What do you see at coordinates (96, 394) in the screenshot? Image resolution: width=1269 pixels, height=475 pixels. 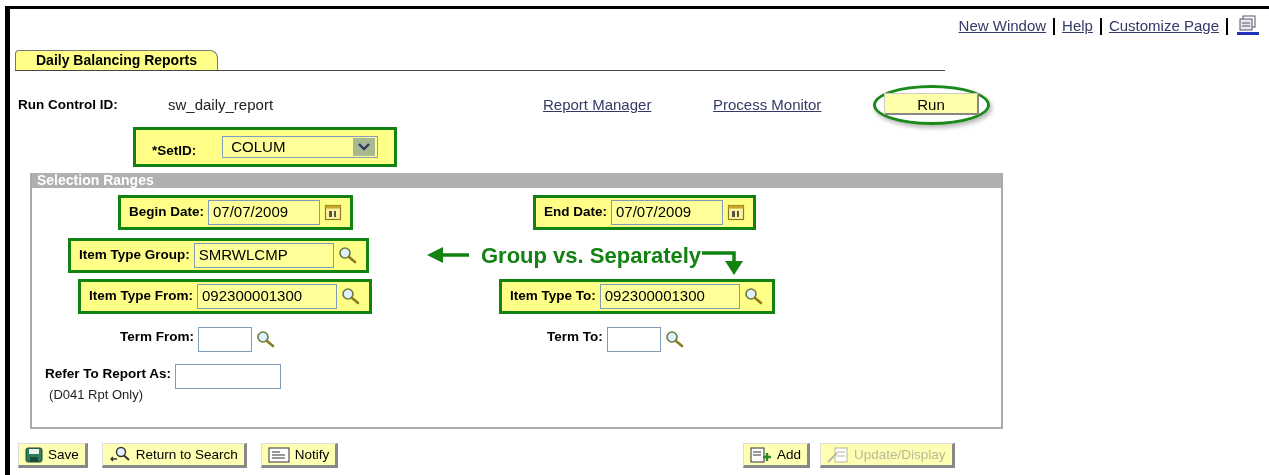 I see `field-note: (D041 Rpt Only)` at bounding box center [96, 394].